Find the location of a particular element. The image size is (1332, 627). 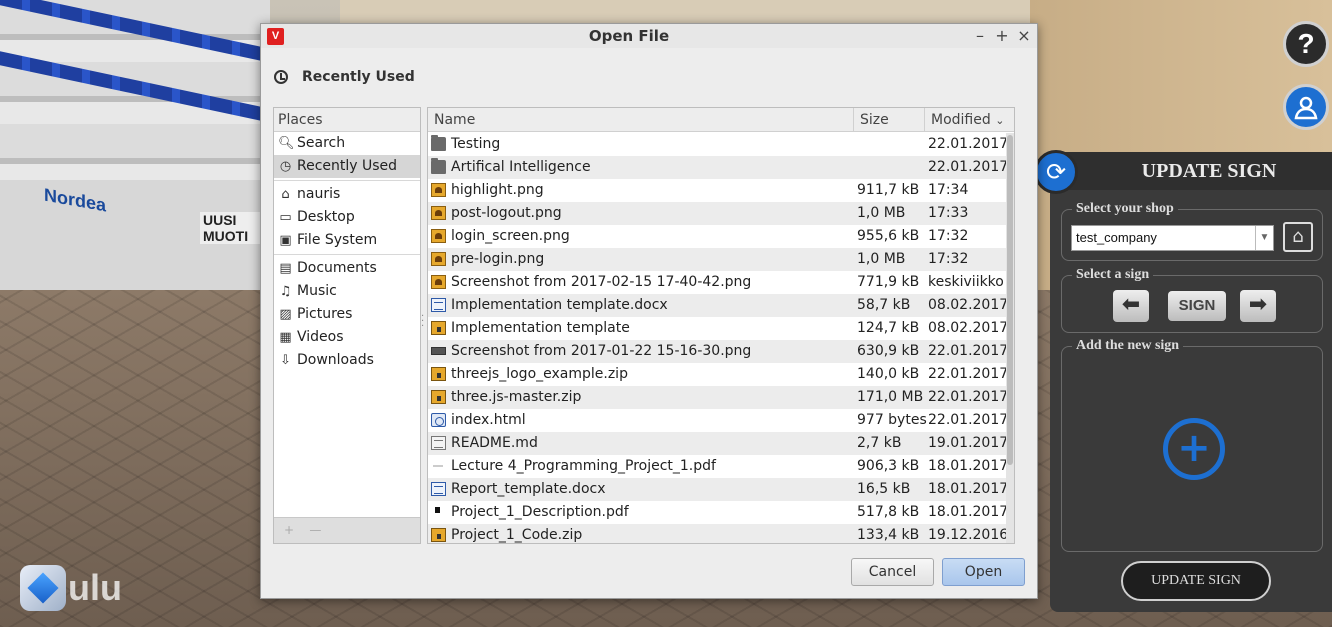

places-header: Places is located at coordinates (347, 120).